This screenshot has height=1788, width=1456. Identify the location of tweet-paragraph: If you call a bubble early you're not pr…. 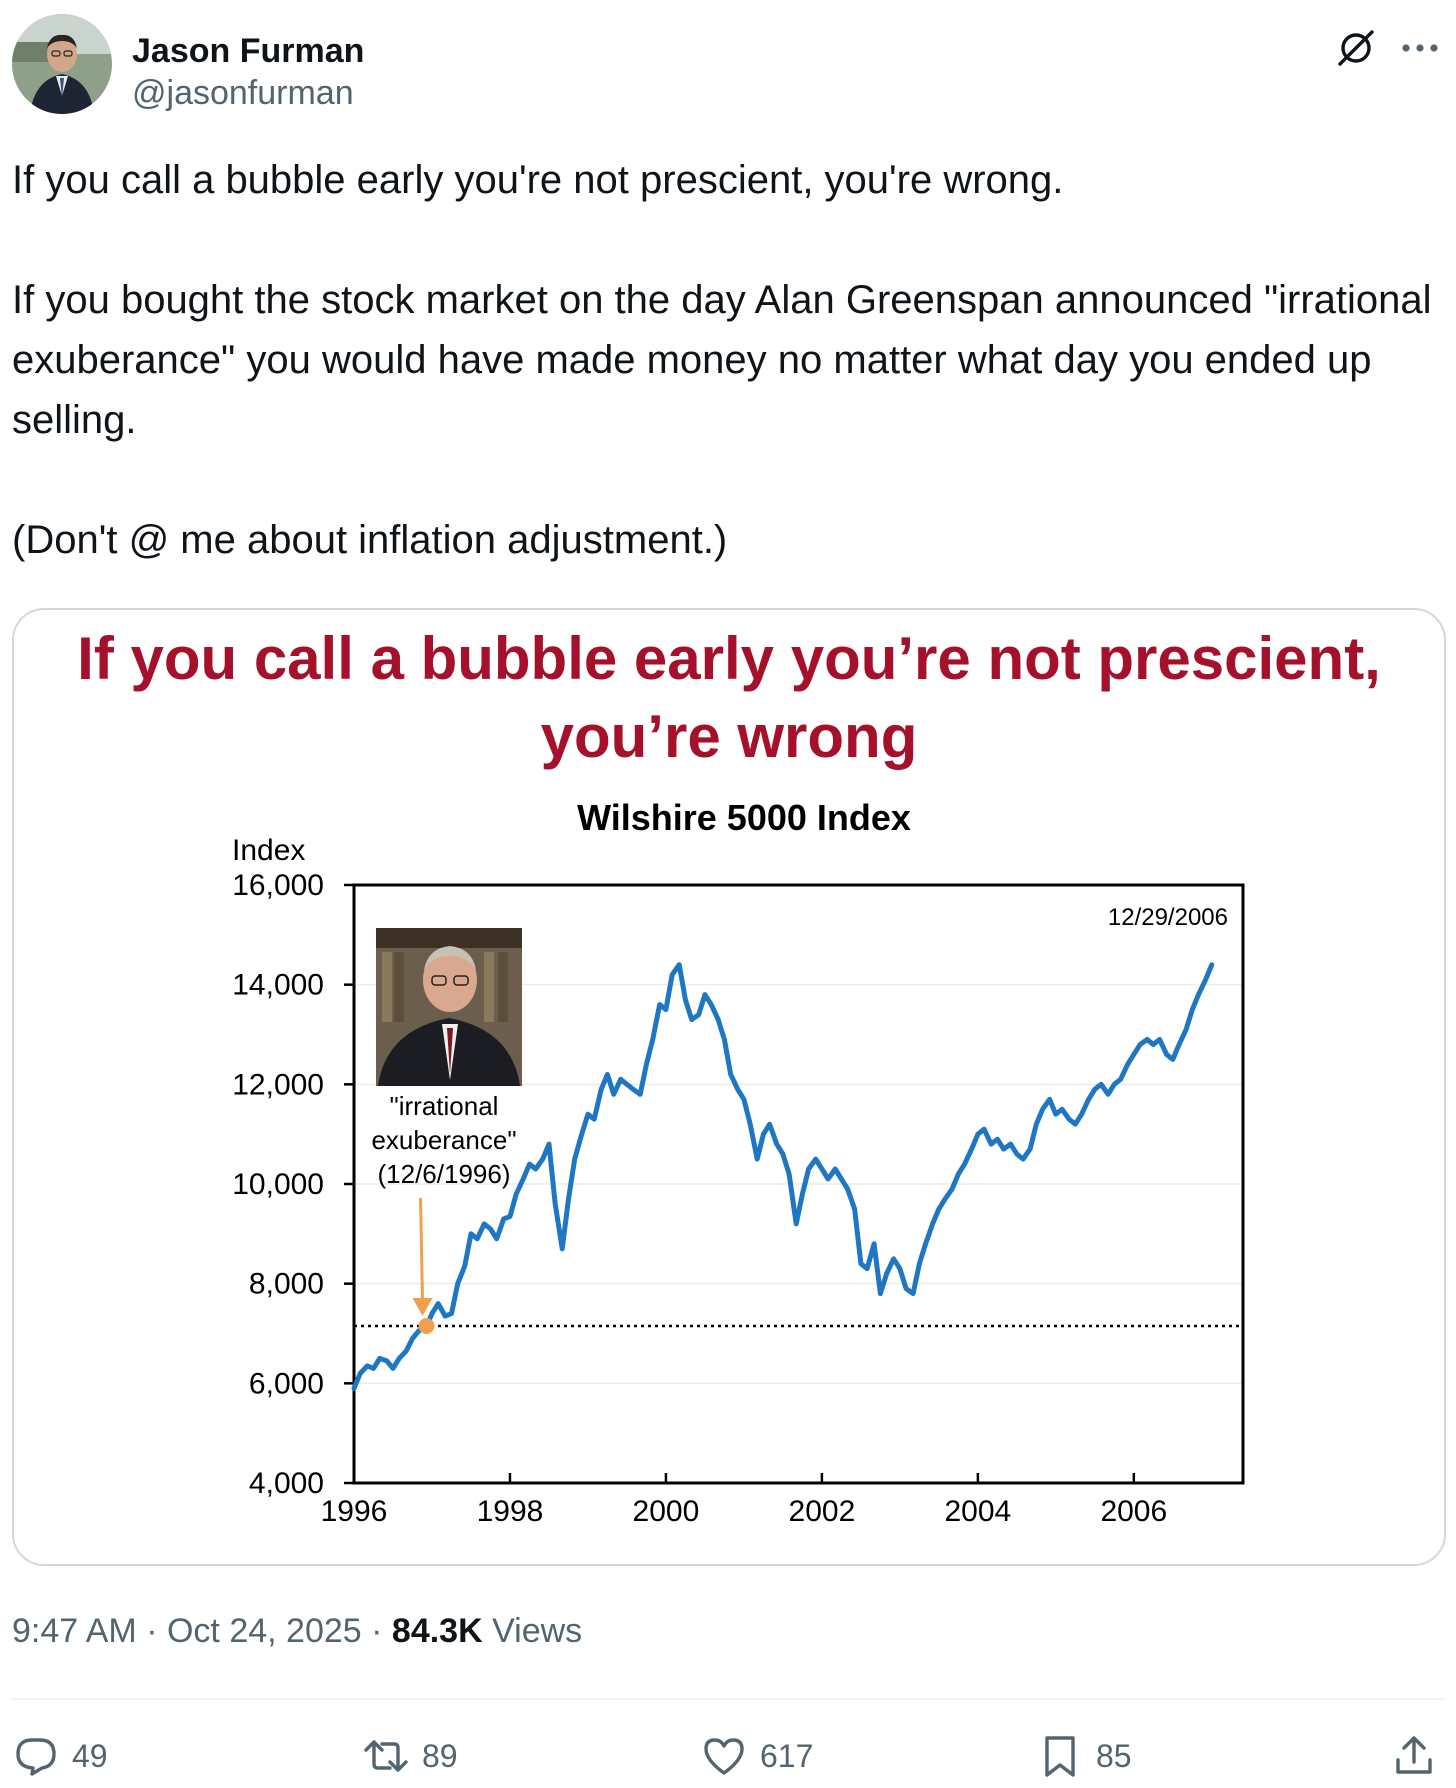
(538, 180).